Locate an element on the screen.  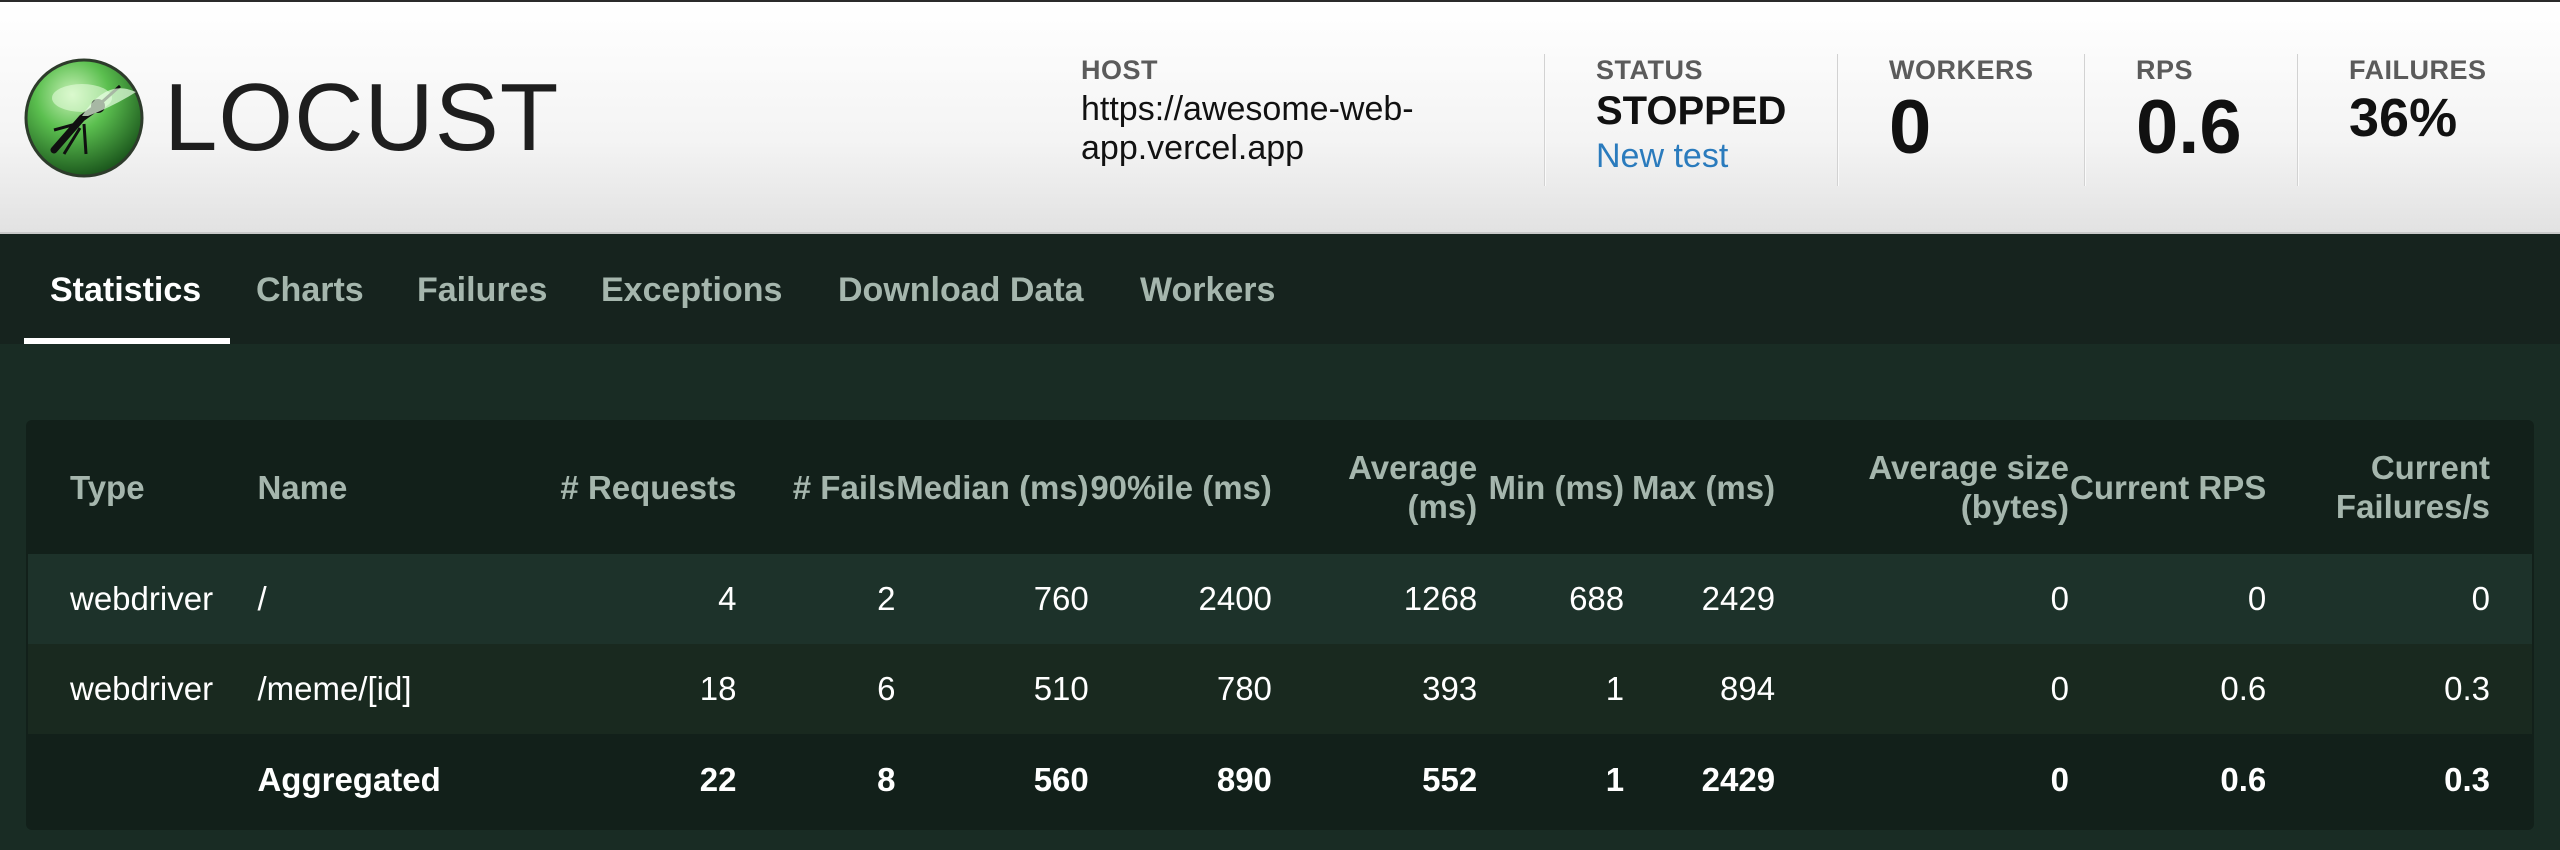
host-value: https://awesome-web-app.vercel.app is located at coordinates (1247, 128).